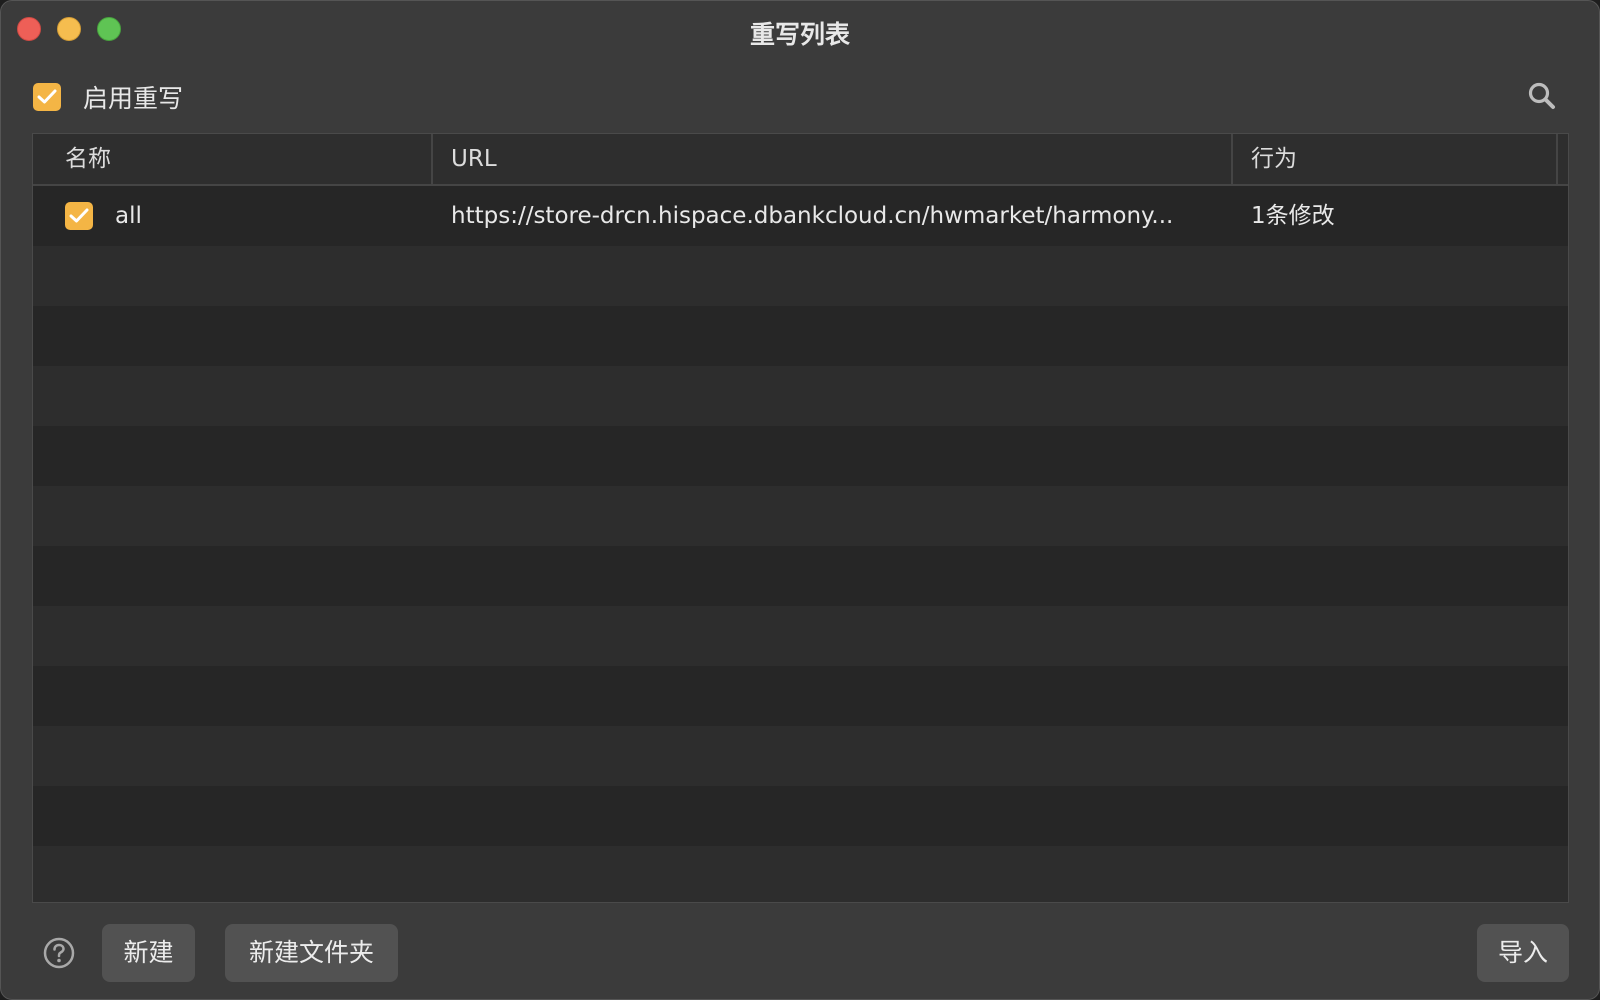  I want to click on search-button, so click(1542, 96).